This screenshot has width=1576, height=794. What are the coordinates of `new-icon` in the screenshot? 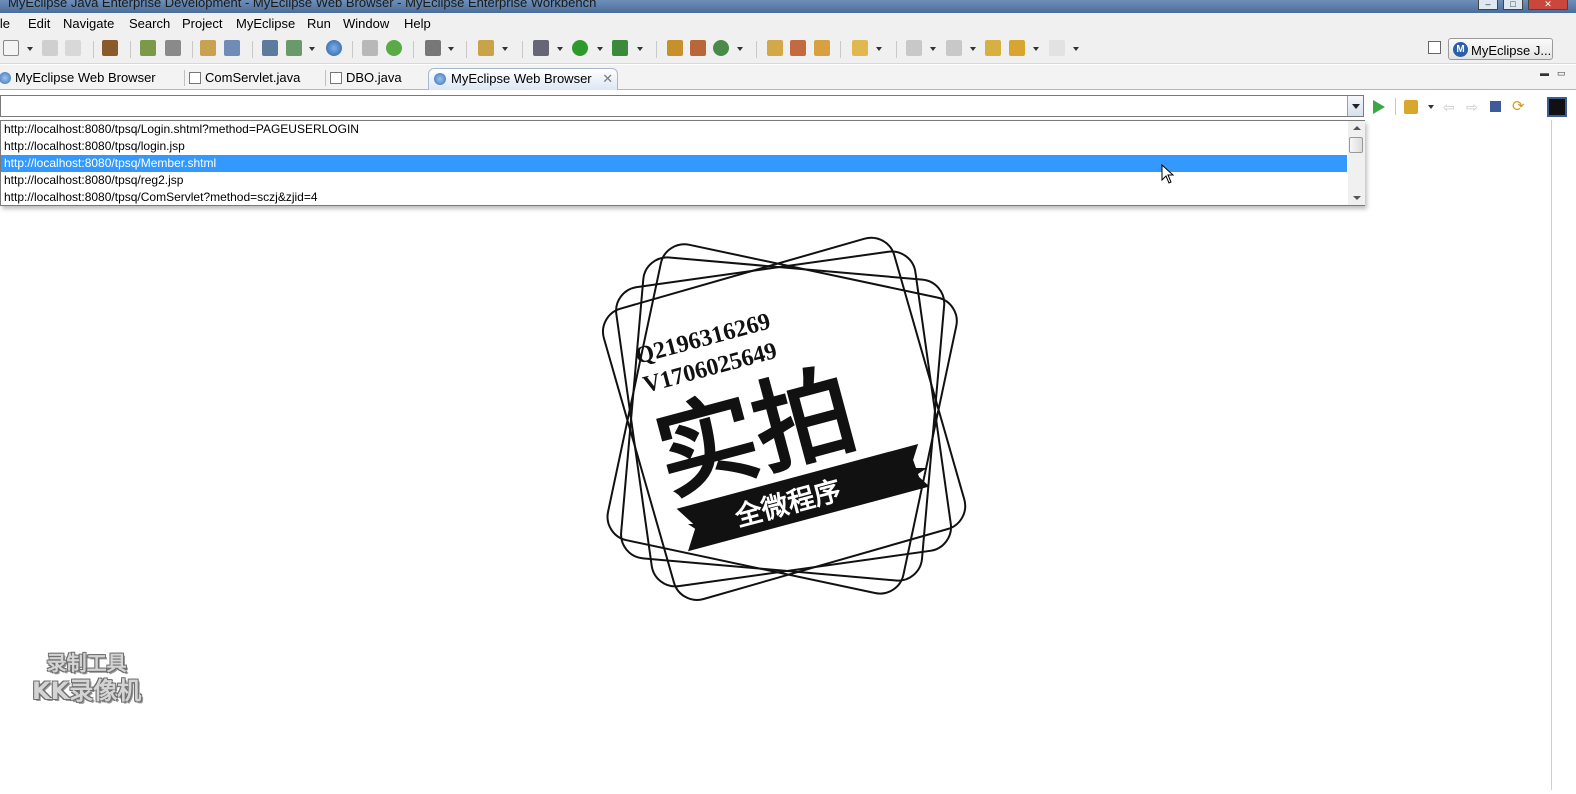 It's located at (11, 48).